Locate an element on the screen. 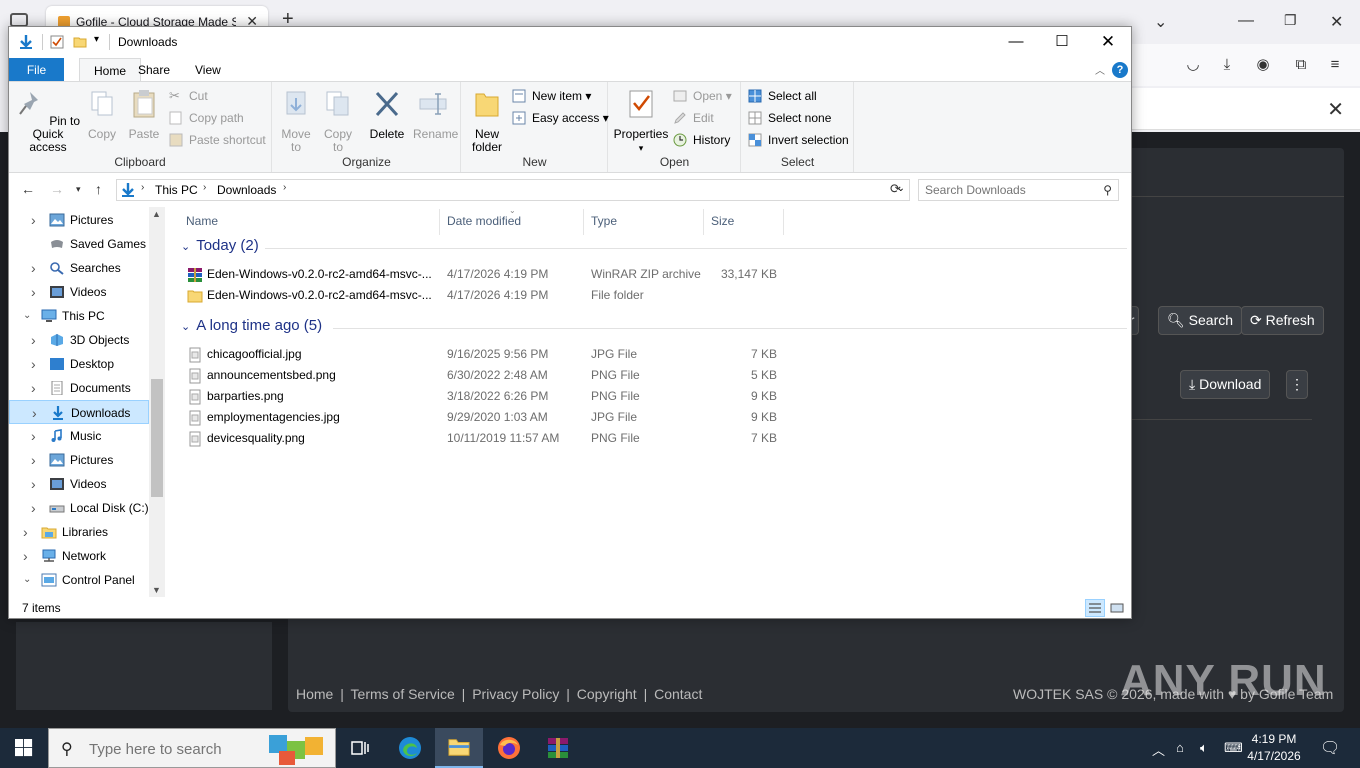  download-button: ⤓ Download is located at coordinates (1225, 384).